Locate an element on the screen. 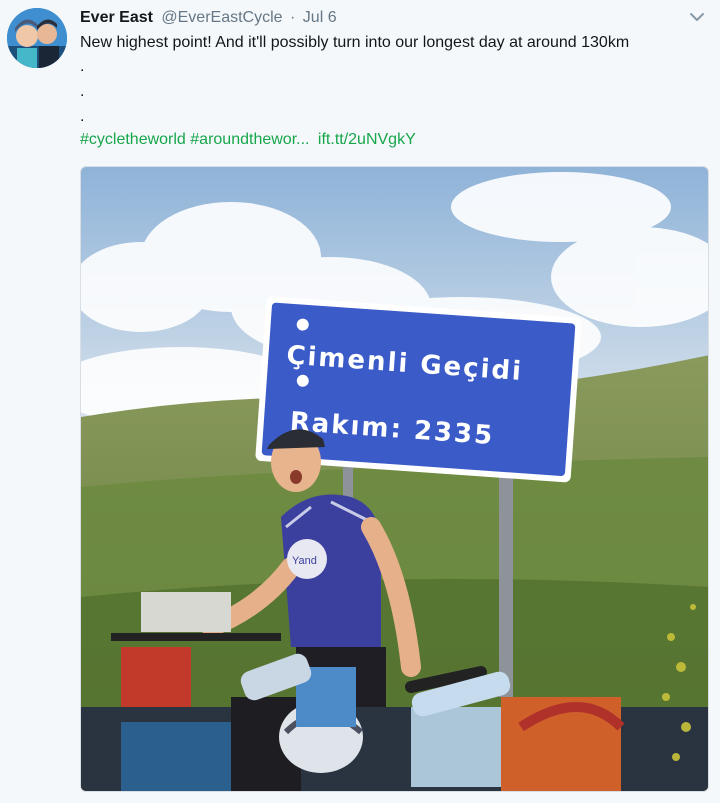 This screenshot has width=720, height=803. tweet-header: Ever East @EverEastCycle · Jul 6 is located at coordinates (208, 18).